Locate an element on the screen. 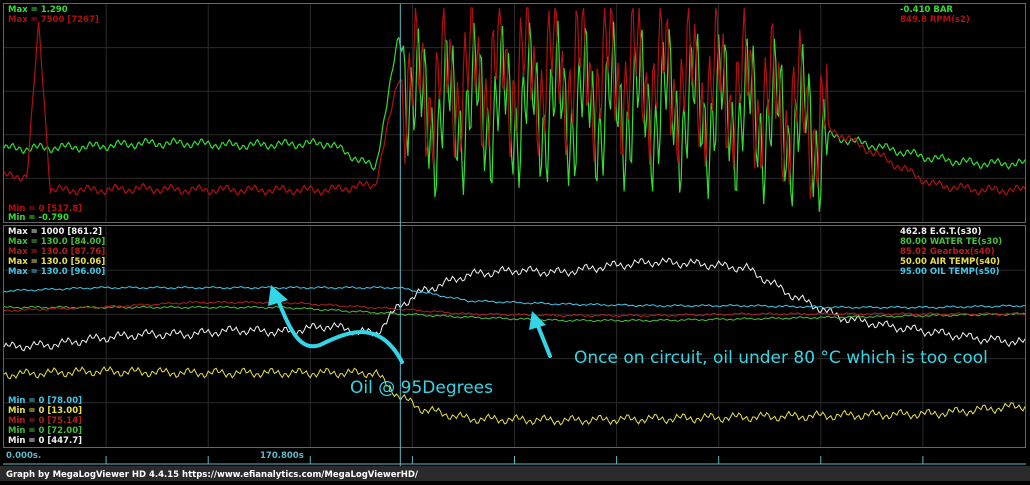 The width and height of the screenshot is (1030, 485). bottom-max-label-oil: Max = 130.0 [96.00] is located at coordinates (56, 272).